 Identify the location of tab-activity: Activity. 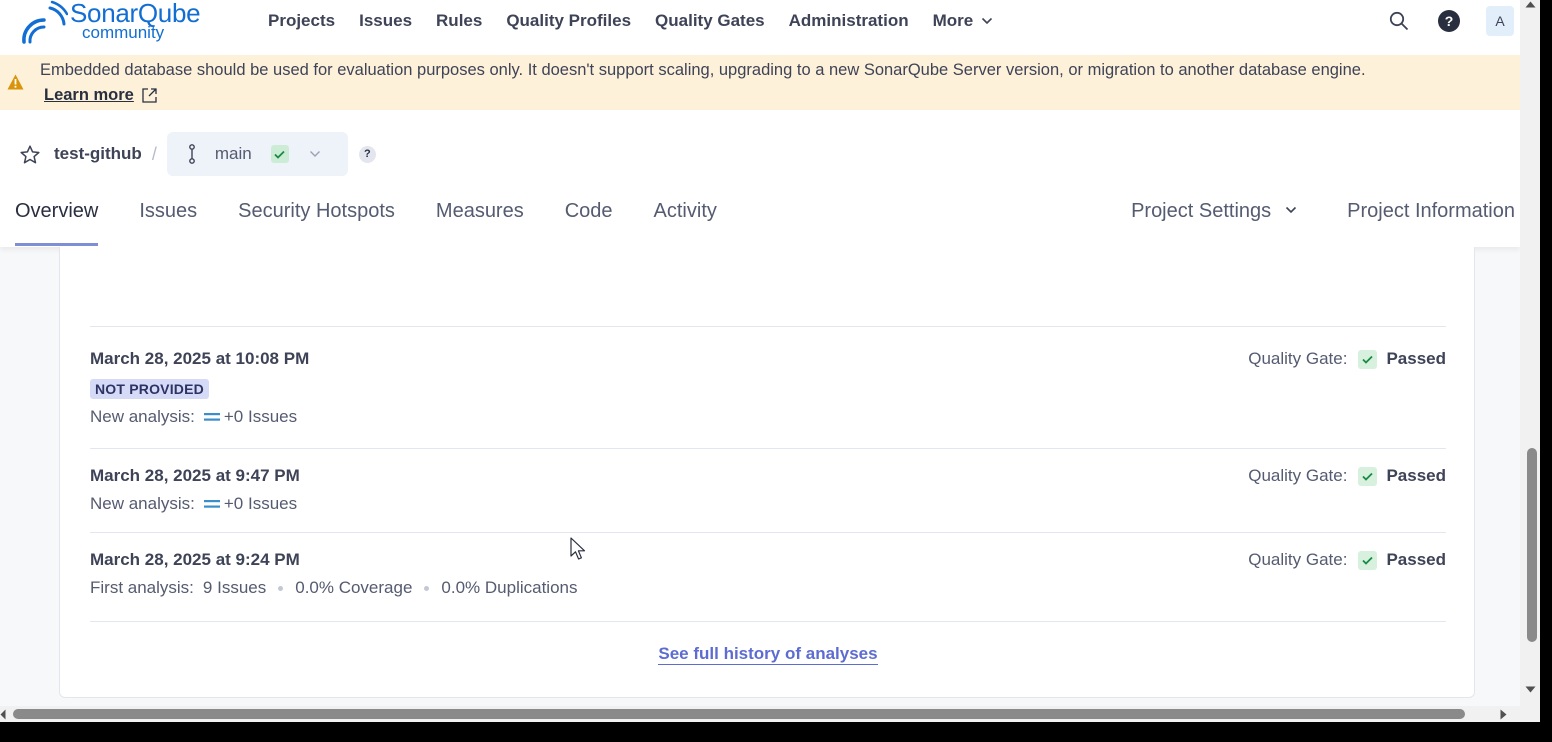
(685, 223).